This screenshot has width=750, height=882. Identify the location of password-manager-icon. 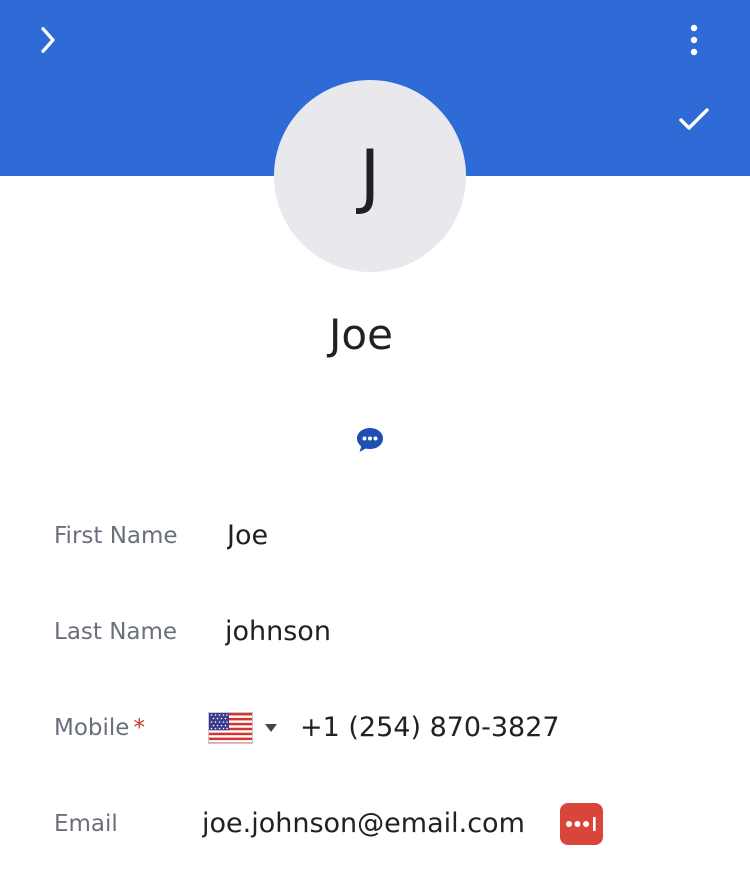
(580, 824).